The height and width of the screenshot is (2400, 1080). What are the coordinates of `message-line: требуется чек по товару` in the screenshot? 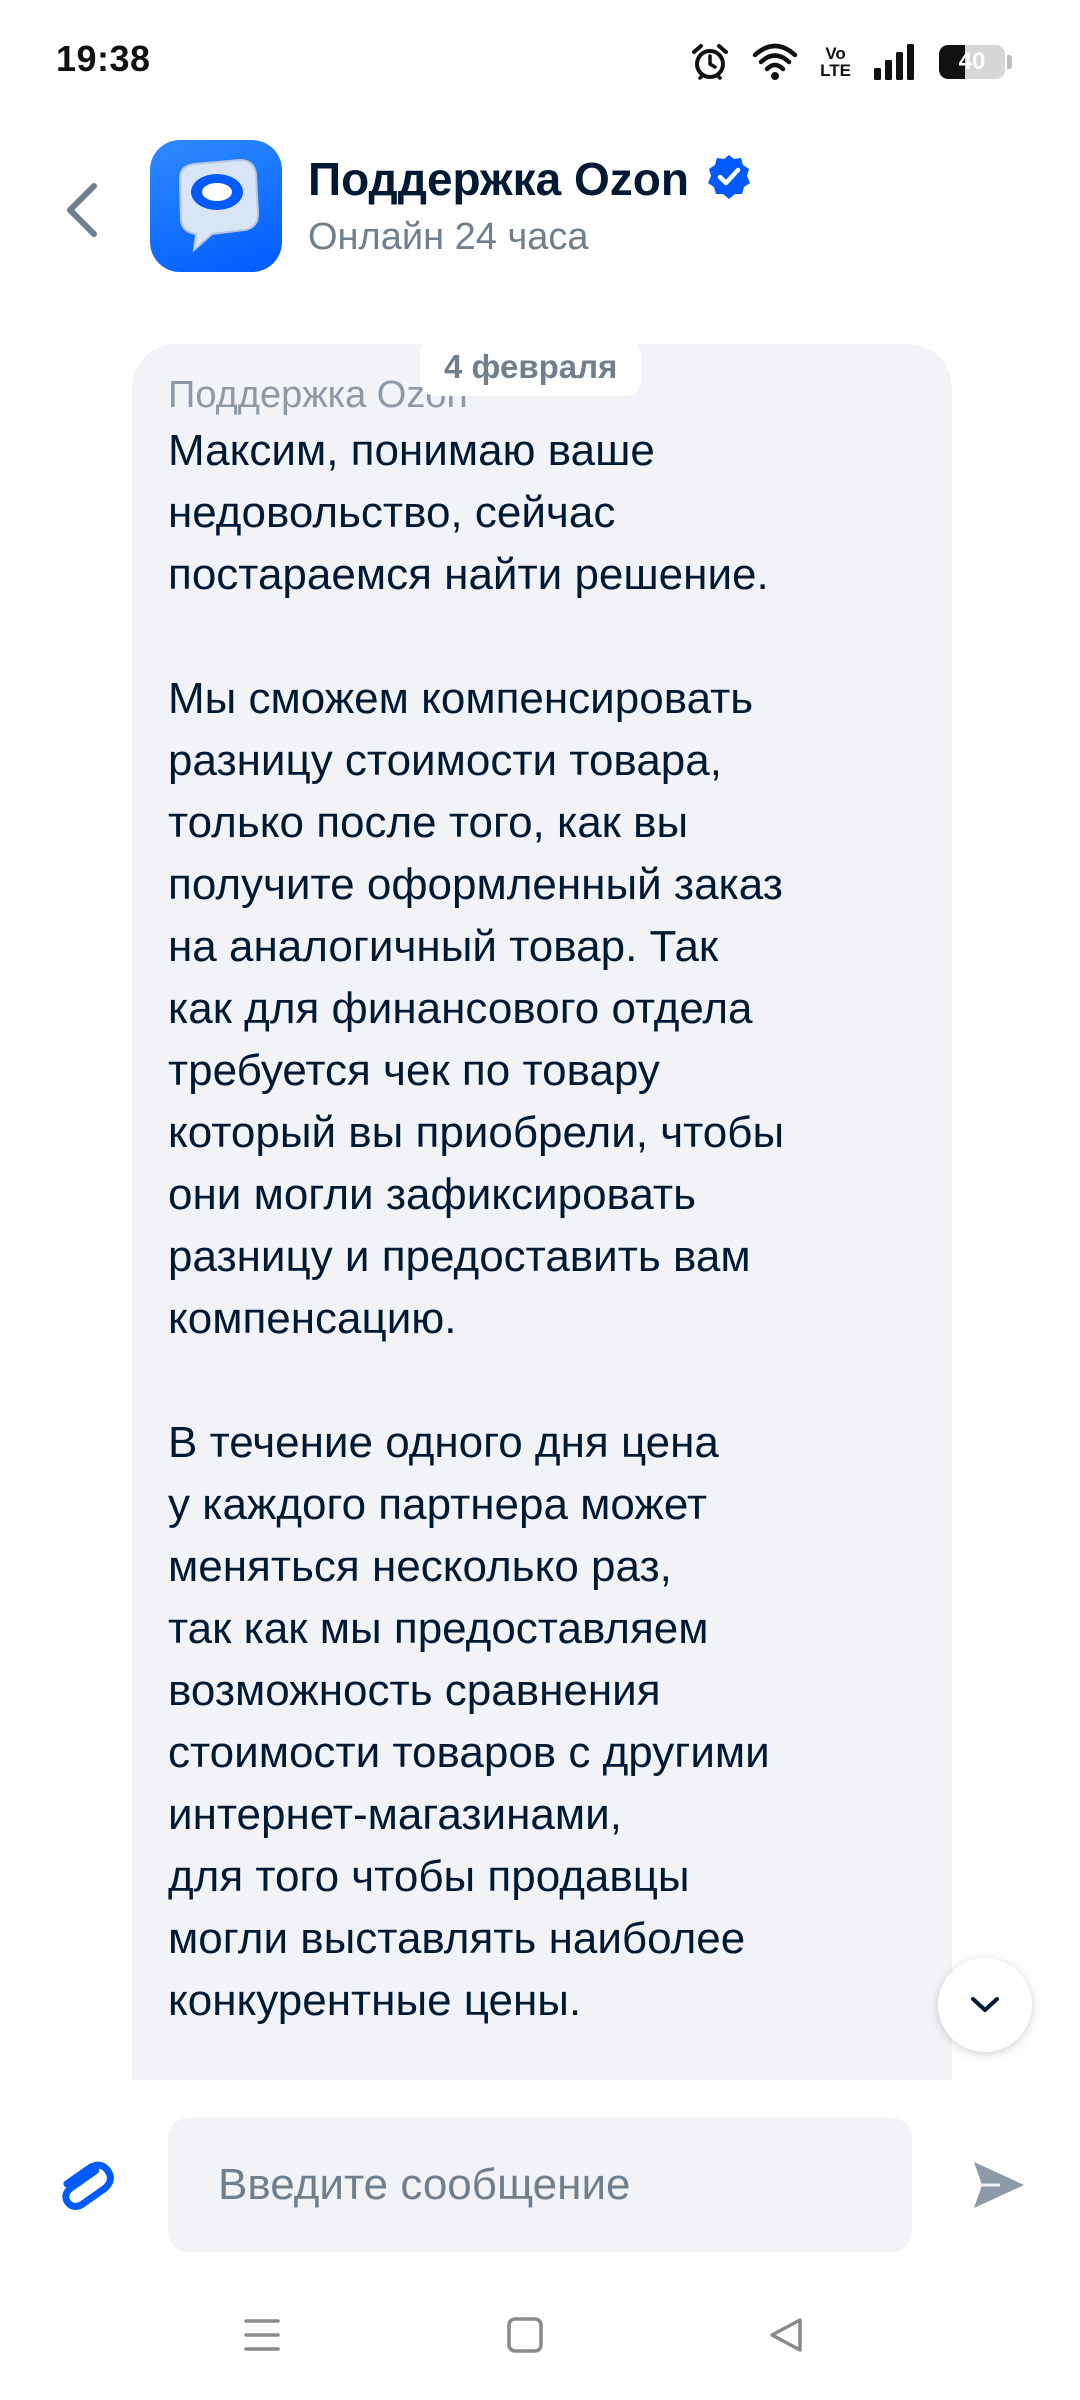 It's located at (414, 1070).